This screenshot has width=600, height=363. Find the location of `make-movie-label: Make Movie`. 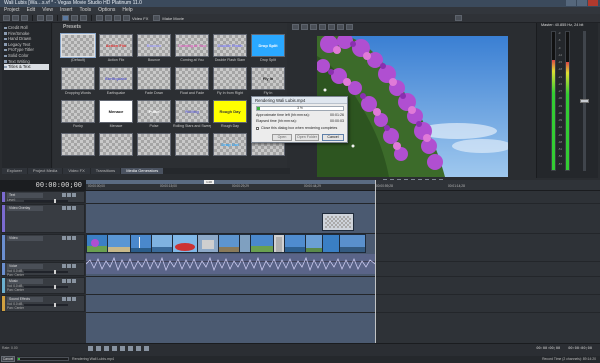

make-movie-label: Make Movie is located at coordinates (173, 18).